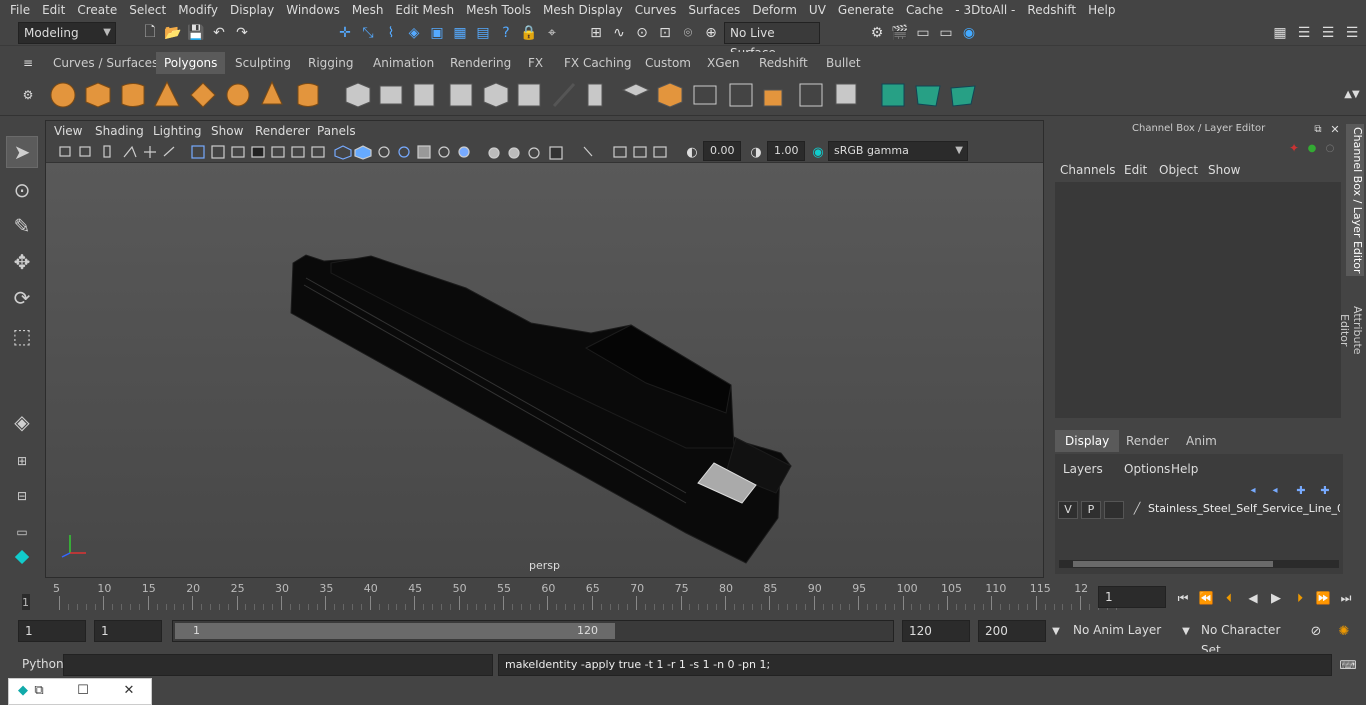 This screenshot has width=1366, height=705. What do you see at coordinates (67, 33) in the screenshot?
I see `mode-dropdown: Modeling ▼` at bounding box center [67, 33].